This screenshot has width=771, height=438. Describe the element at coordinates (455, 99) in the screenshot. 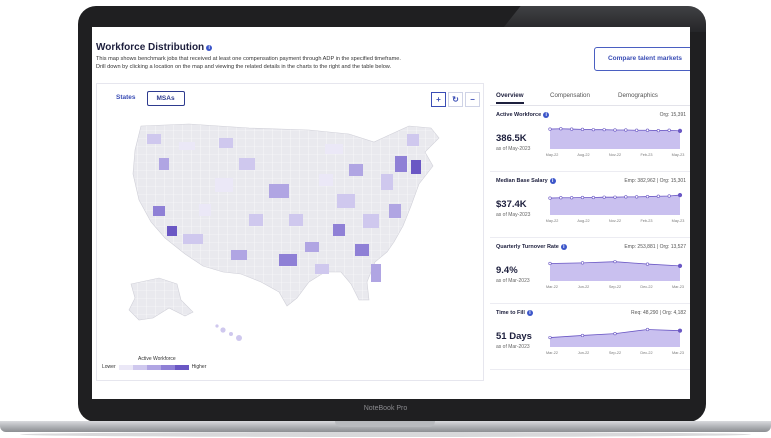

I see `reset-map-button: ↻` at that location.